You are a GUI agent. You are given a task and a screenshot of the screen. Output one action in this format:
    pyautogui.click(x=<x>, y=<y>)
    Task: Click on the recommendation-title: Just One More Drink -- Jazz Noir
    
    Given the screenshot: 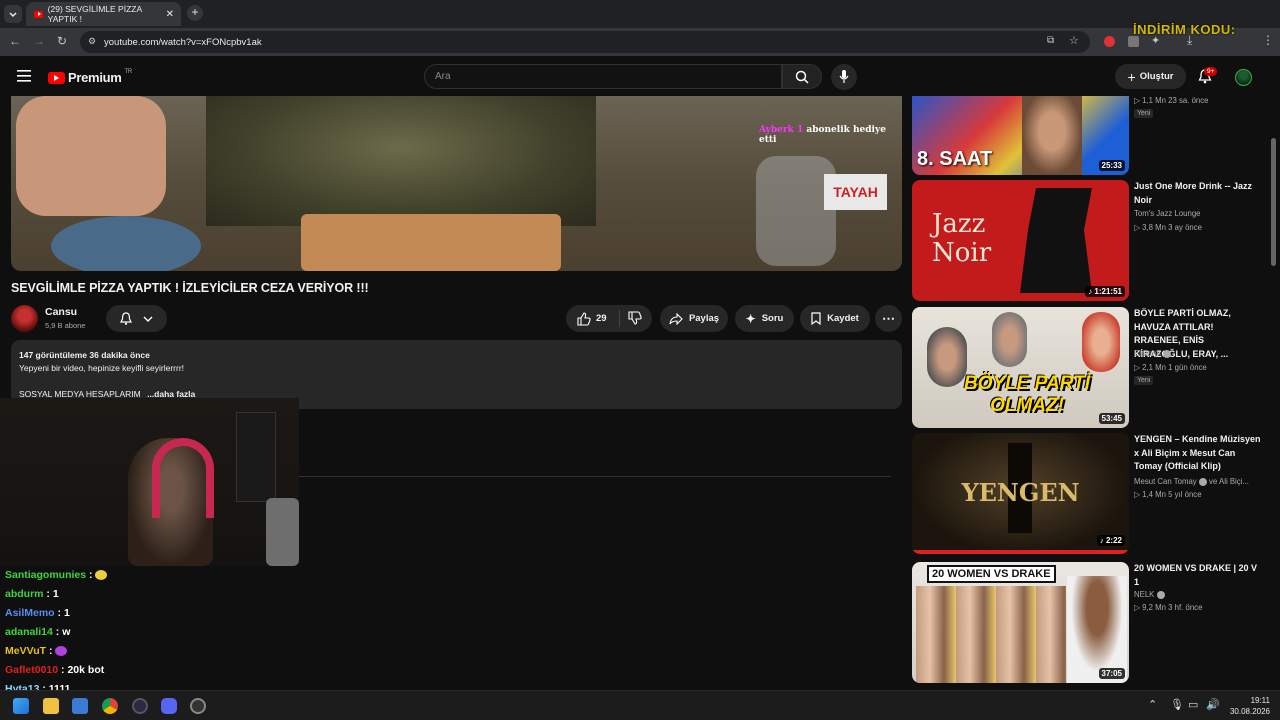 What is the action you would take?
    pyautogui.click(x=1198, y=193)
    